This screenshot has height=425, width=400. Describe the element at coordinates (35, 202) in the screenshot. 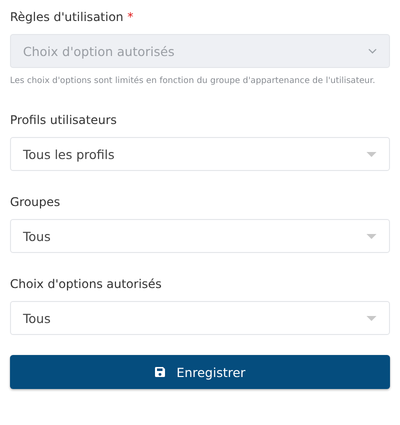

I see `field-label: Groupes` at that location.